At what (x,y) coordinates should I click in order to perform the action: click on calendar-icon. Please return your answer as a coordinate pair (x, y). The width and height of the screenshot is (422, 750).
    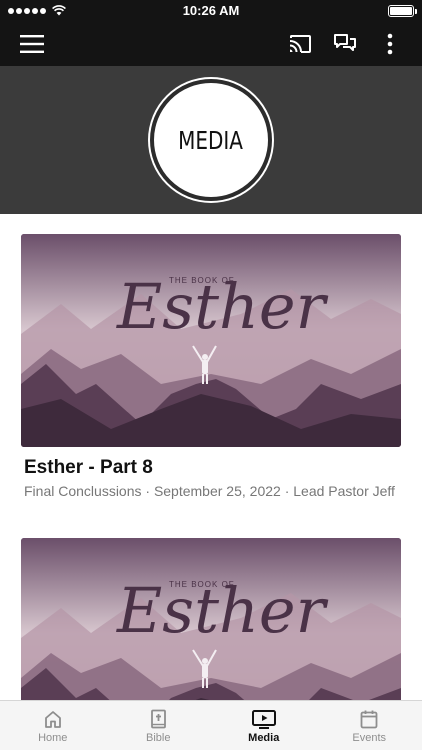
    Looking at the image, I should click on (369, 719).